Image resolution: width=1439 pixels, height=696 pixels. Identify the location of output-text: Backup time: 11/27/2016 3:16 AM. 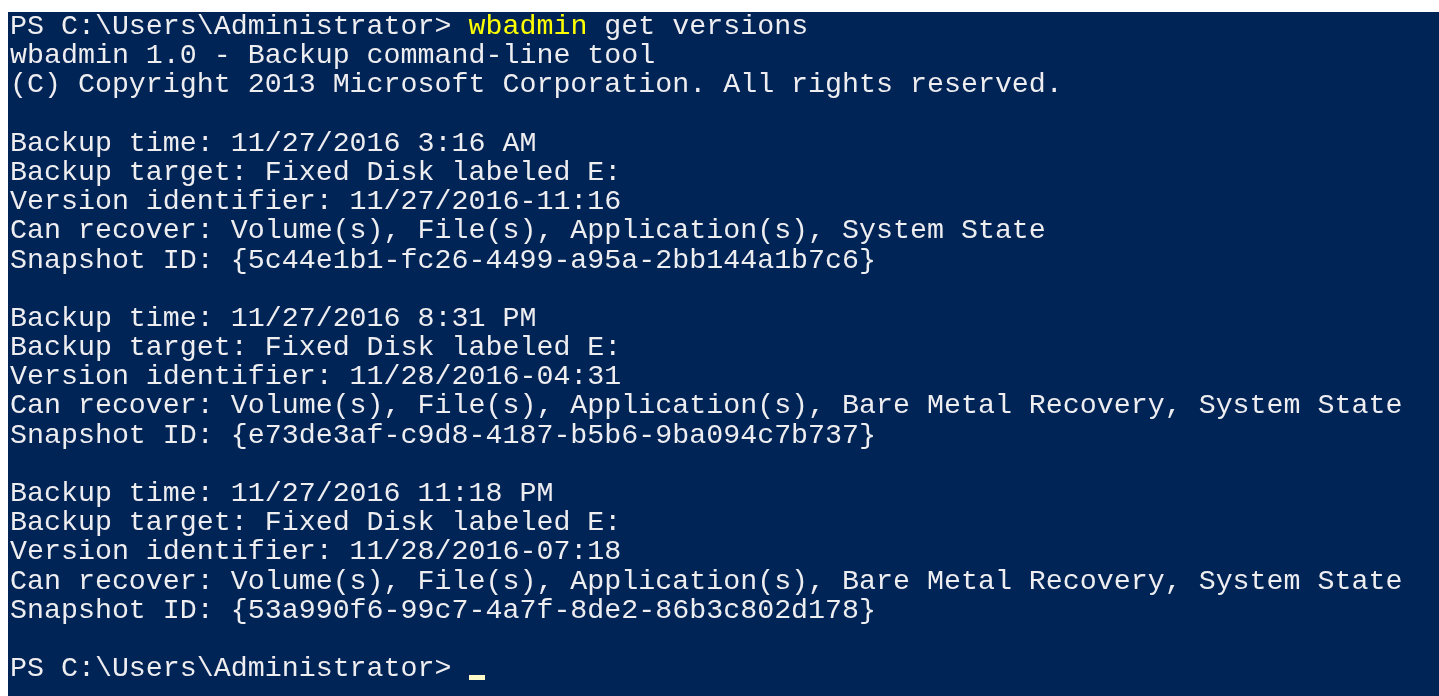
(273, 142).